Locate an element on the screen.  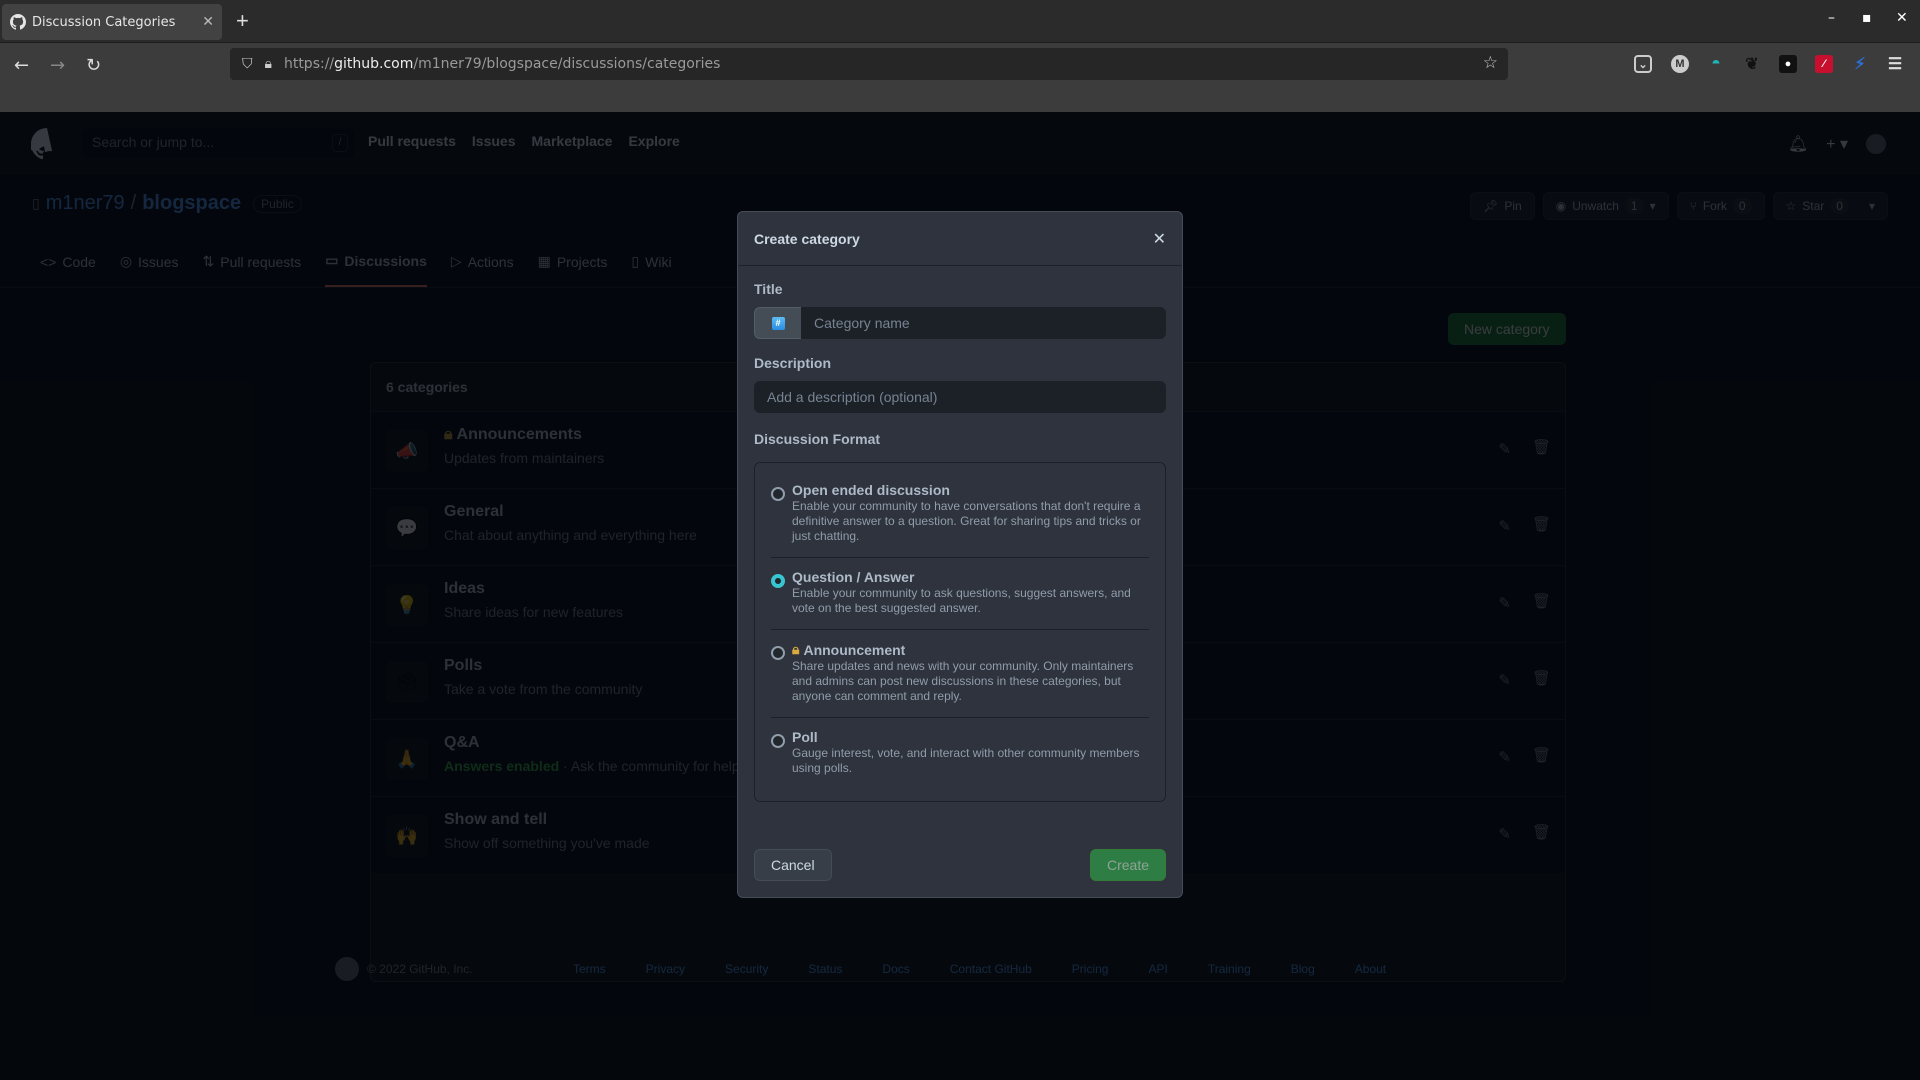
discussion-format-label: Discussion Format is located at coordinates (817, 439).